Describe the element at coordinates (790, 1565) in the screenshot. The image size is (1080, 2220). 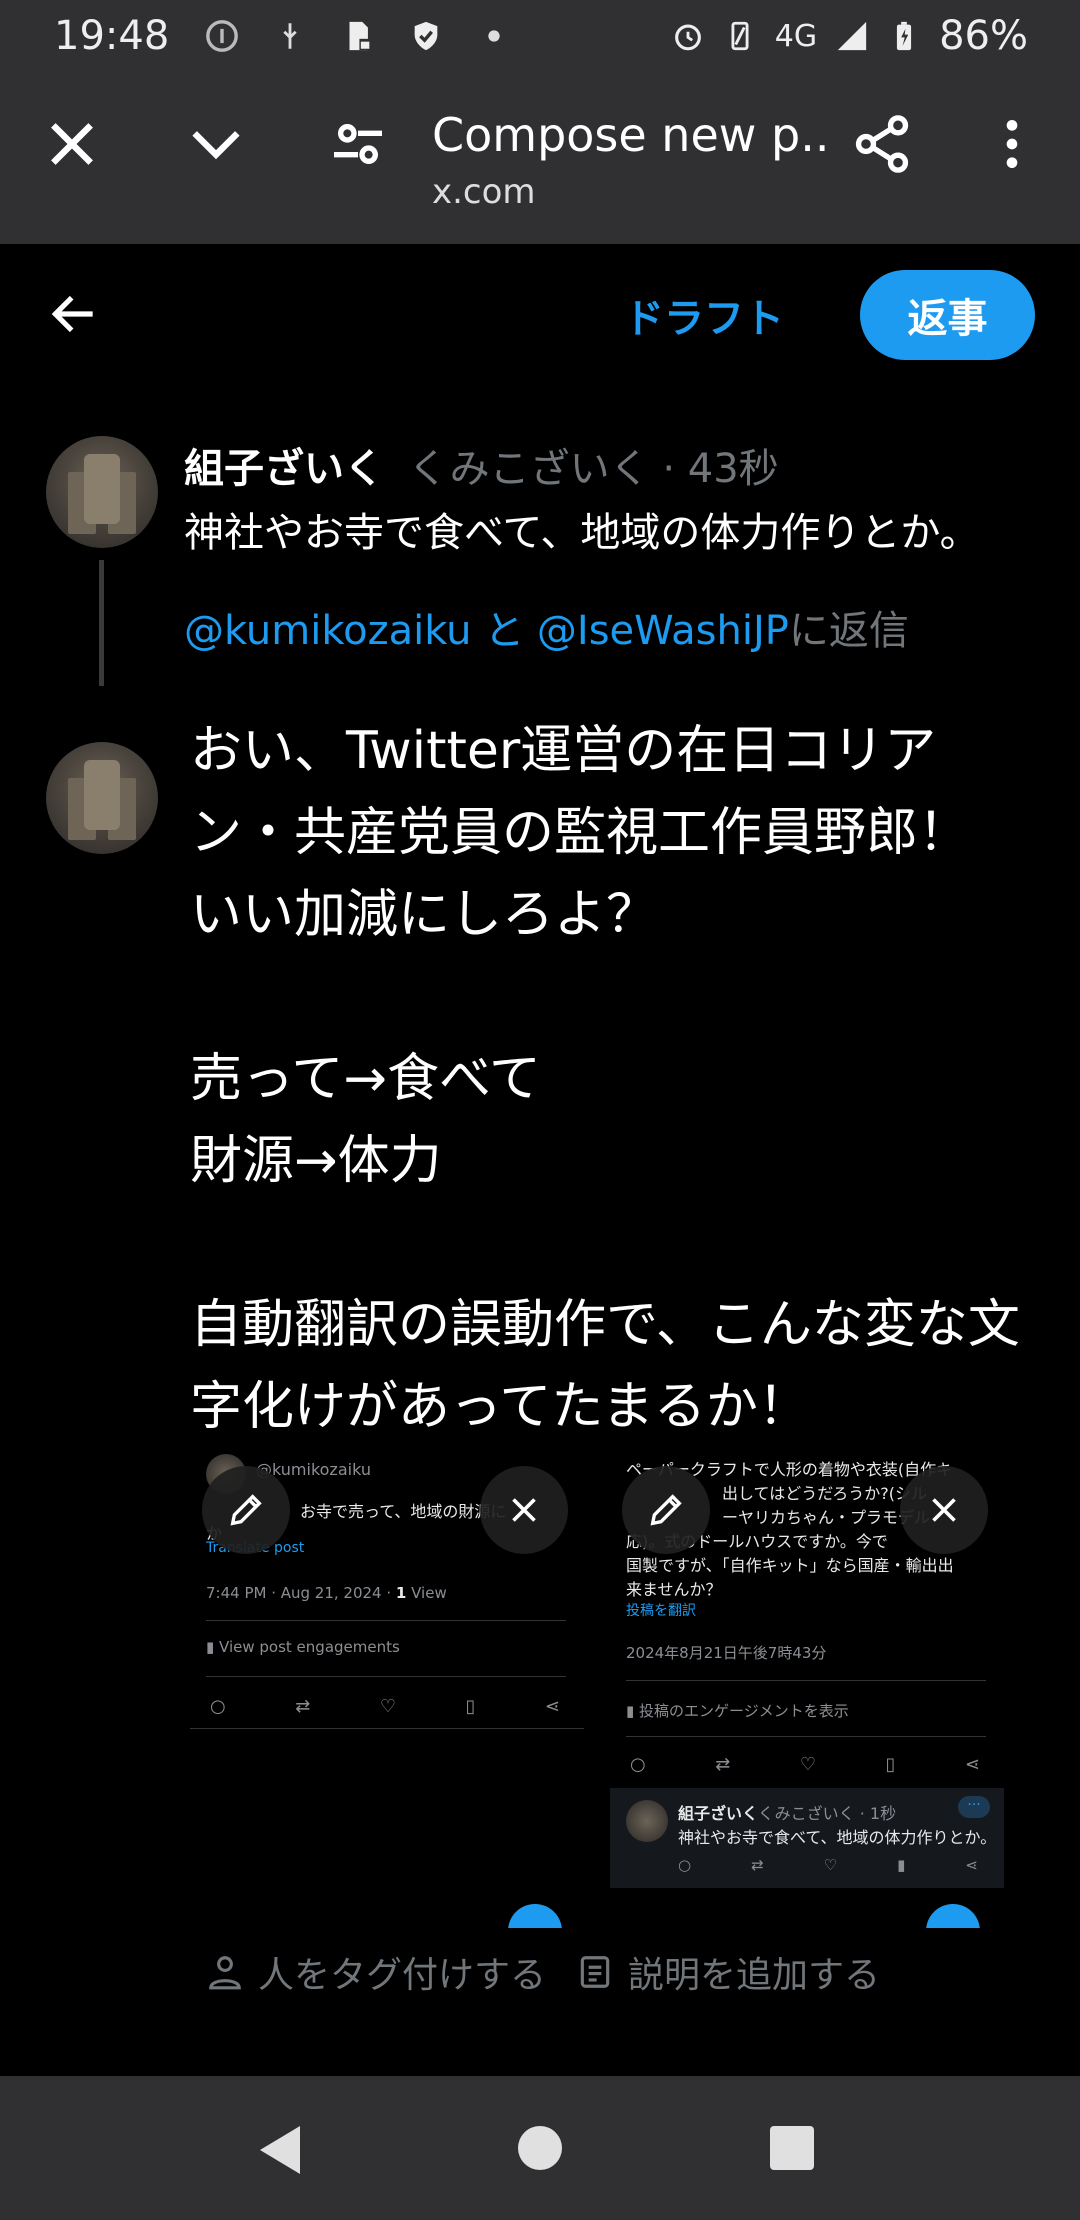
I see `screenshot-line: 国製ですが、「自作キット」なら国産・輸出出` at that location.